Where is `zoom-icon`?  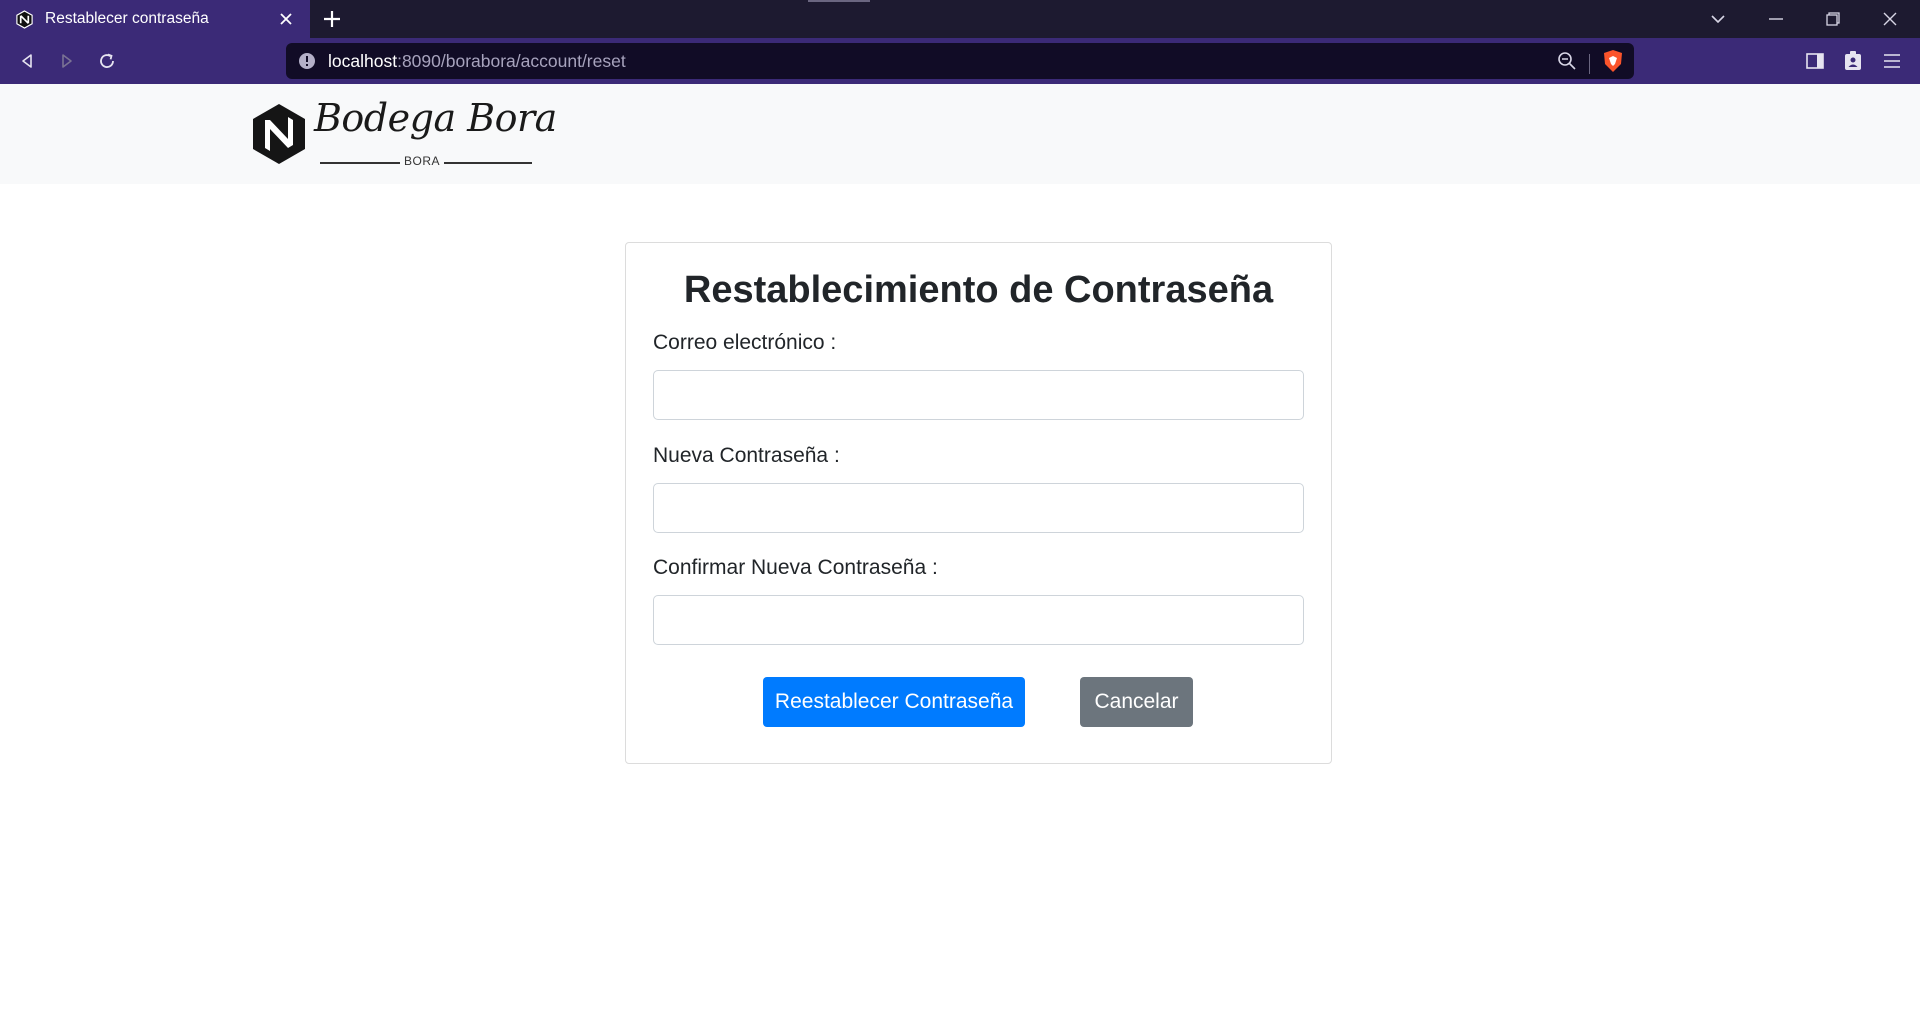 zoom-icon is located at coordinates (1567, 63).